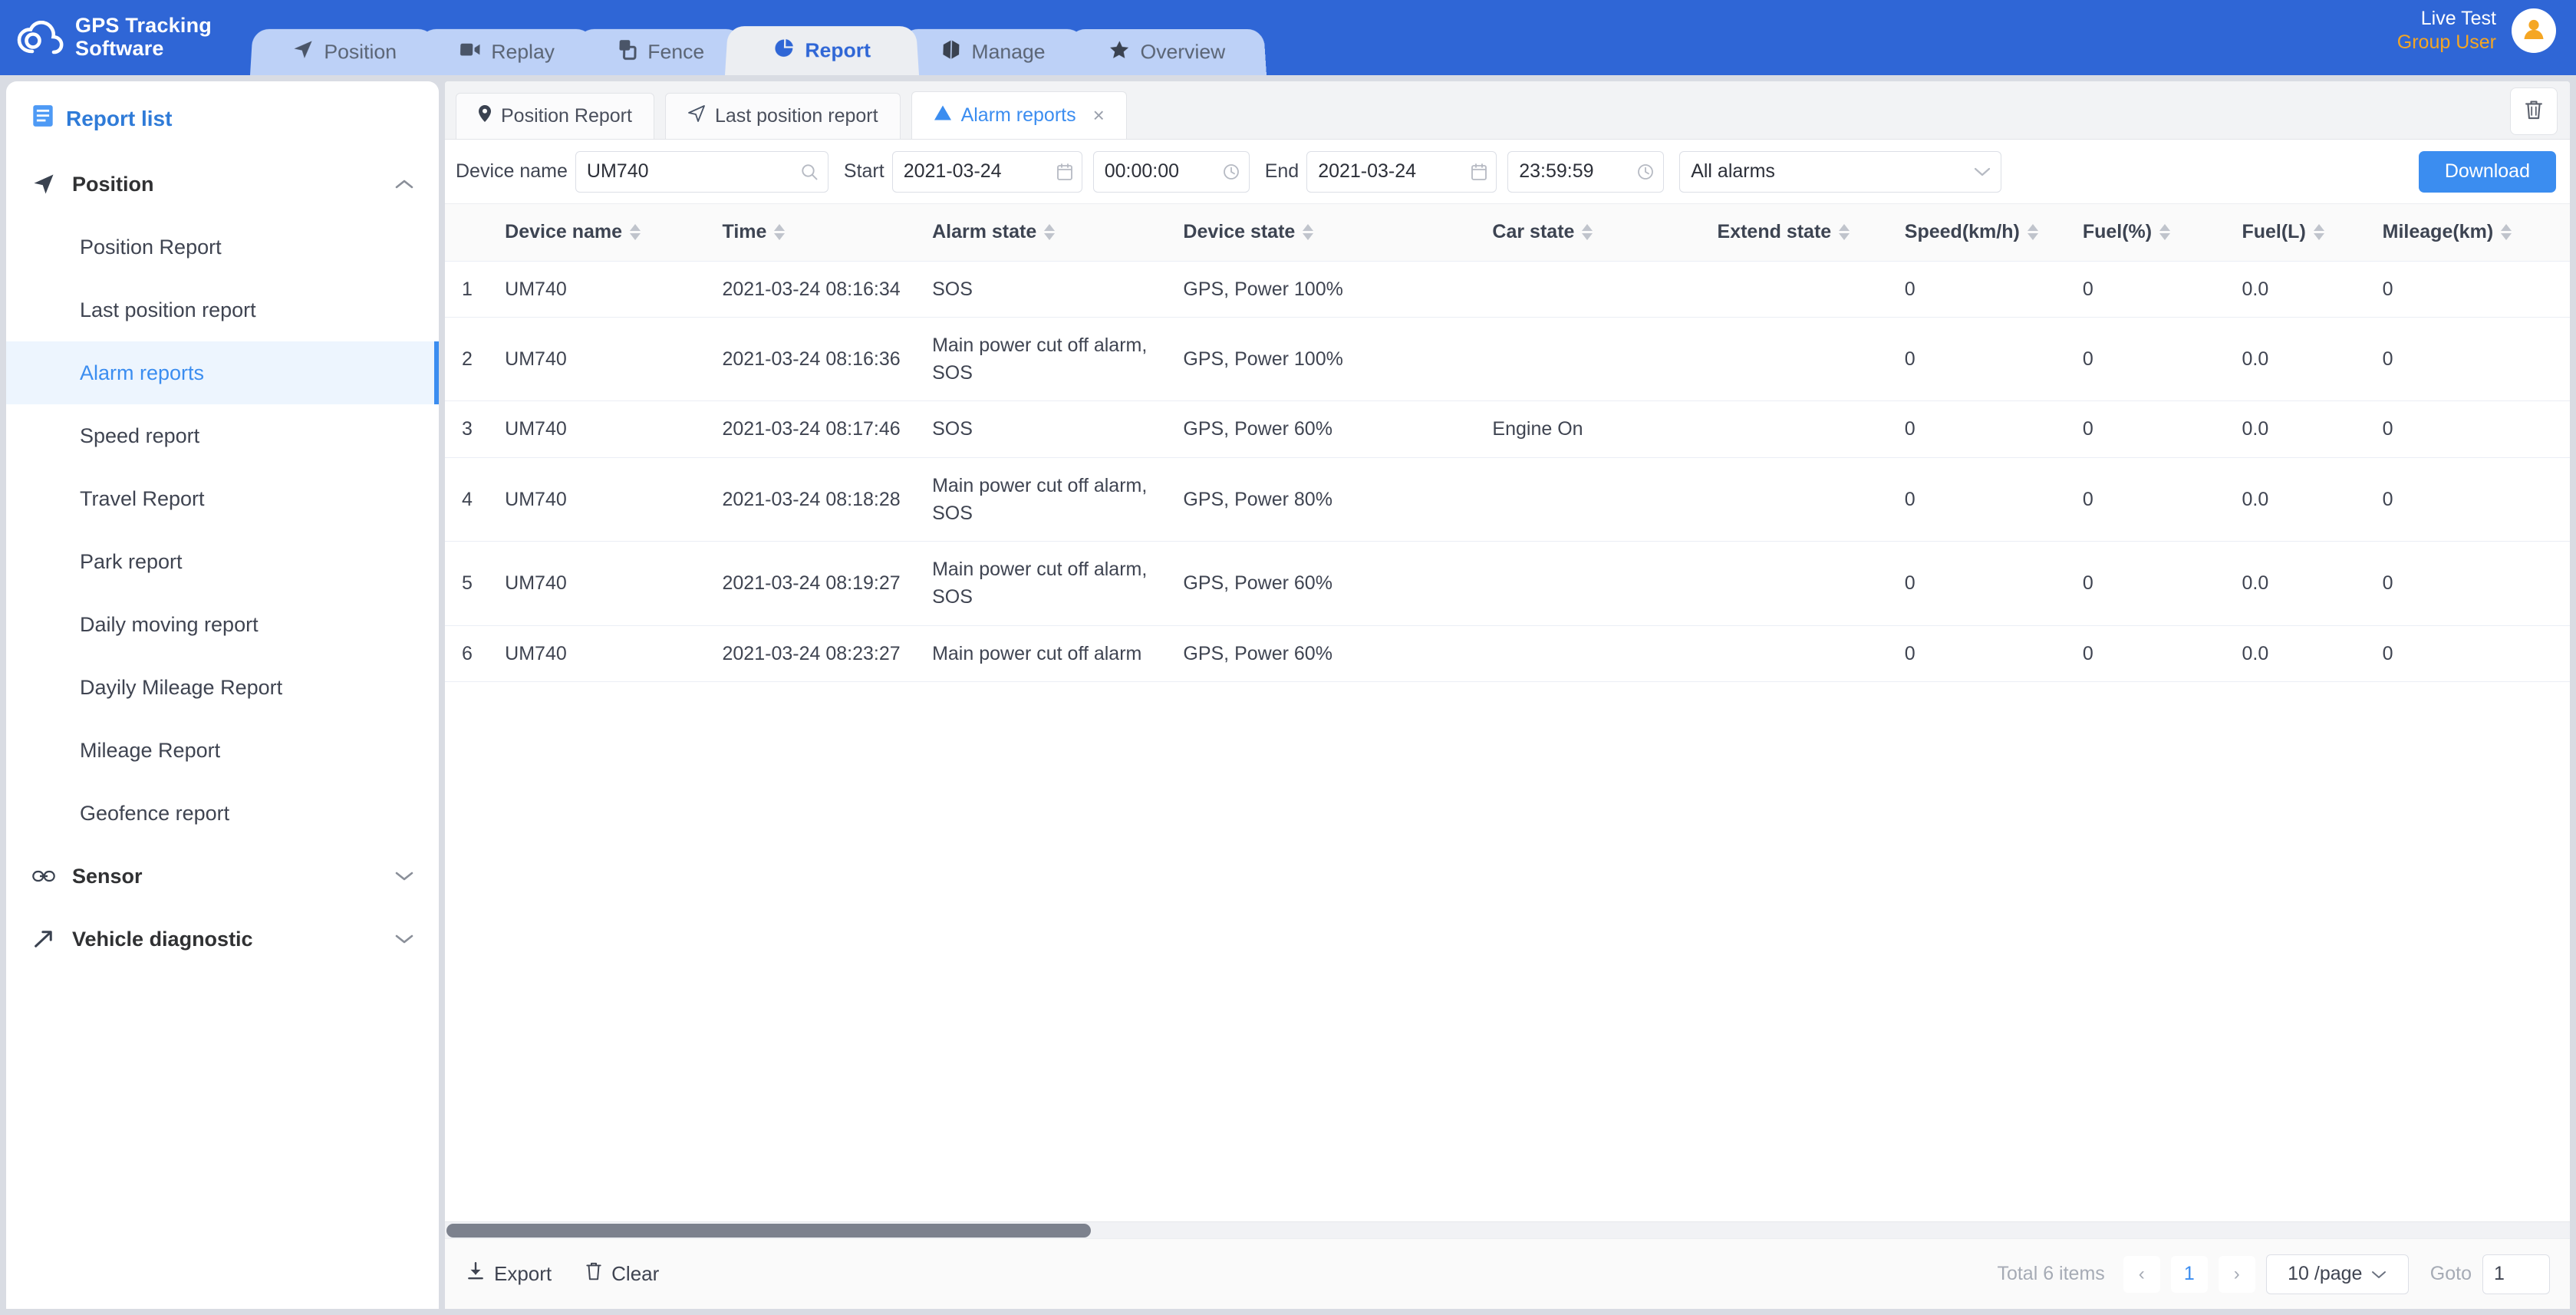 This screenshot has height=1315, width=2576. I want to click on cell-car-state, so click(1605, 583).